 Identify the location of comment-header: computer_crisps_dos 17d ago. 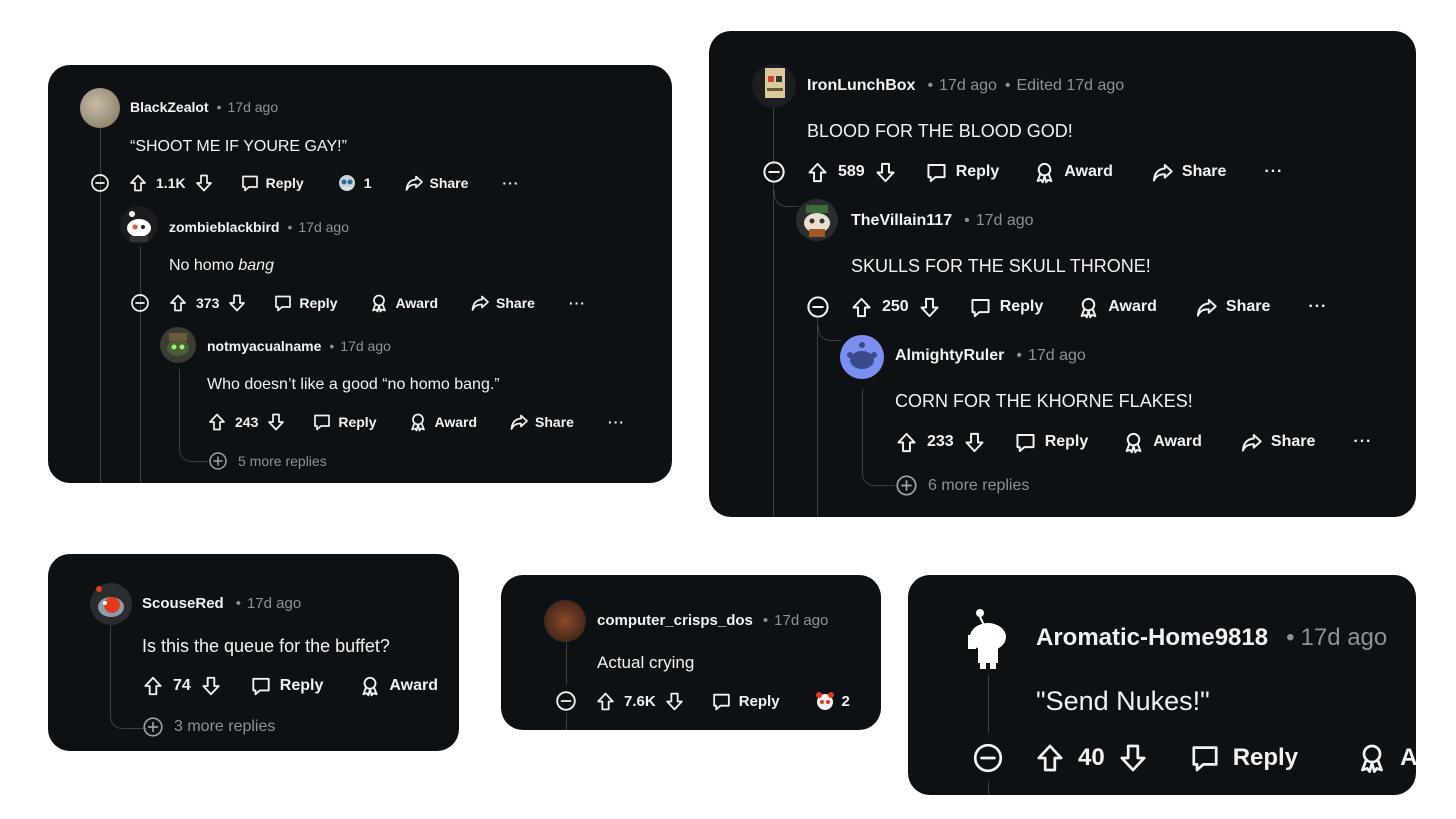
(712, 620).